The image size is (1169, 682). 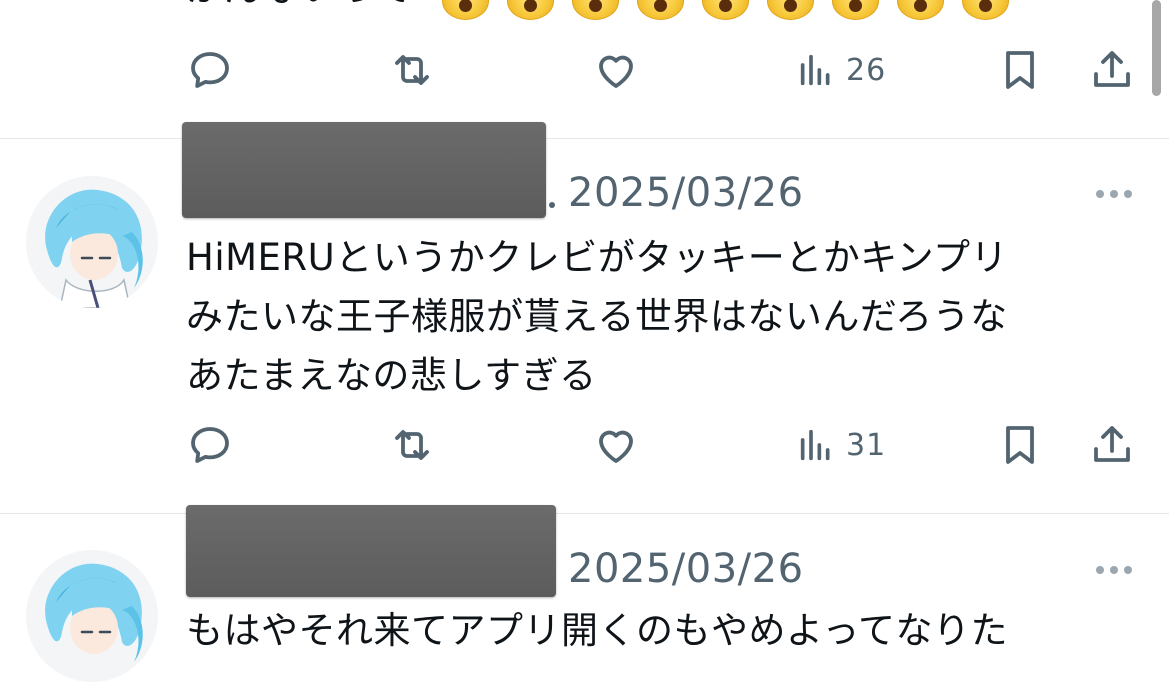 I want to click on tweet-text-line: みたいな王子様服が貰える世界はないんだろうな, so click(x=597, y=316).